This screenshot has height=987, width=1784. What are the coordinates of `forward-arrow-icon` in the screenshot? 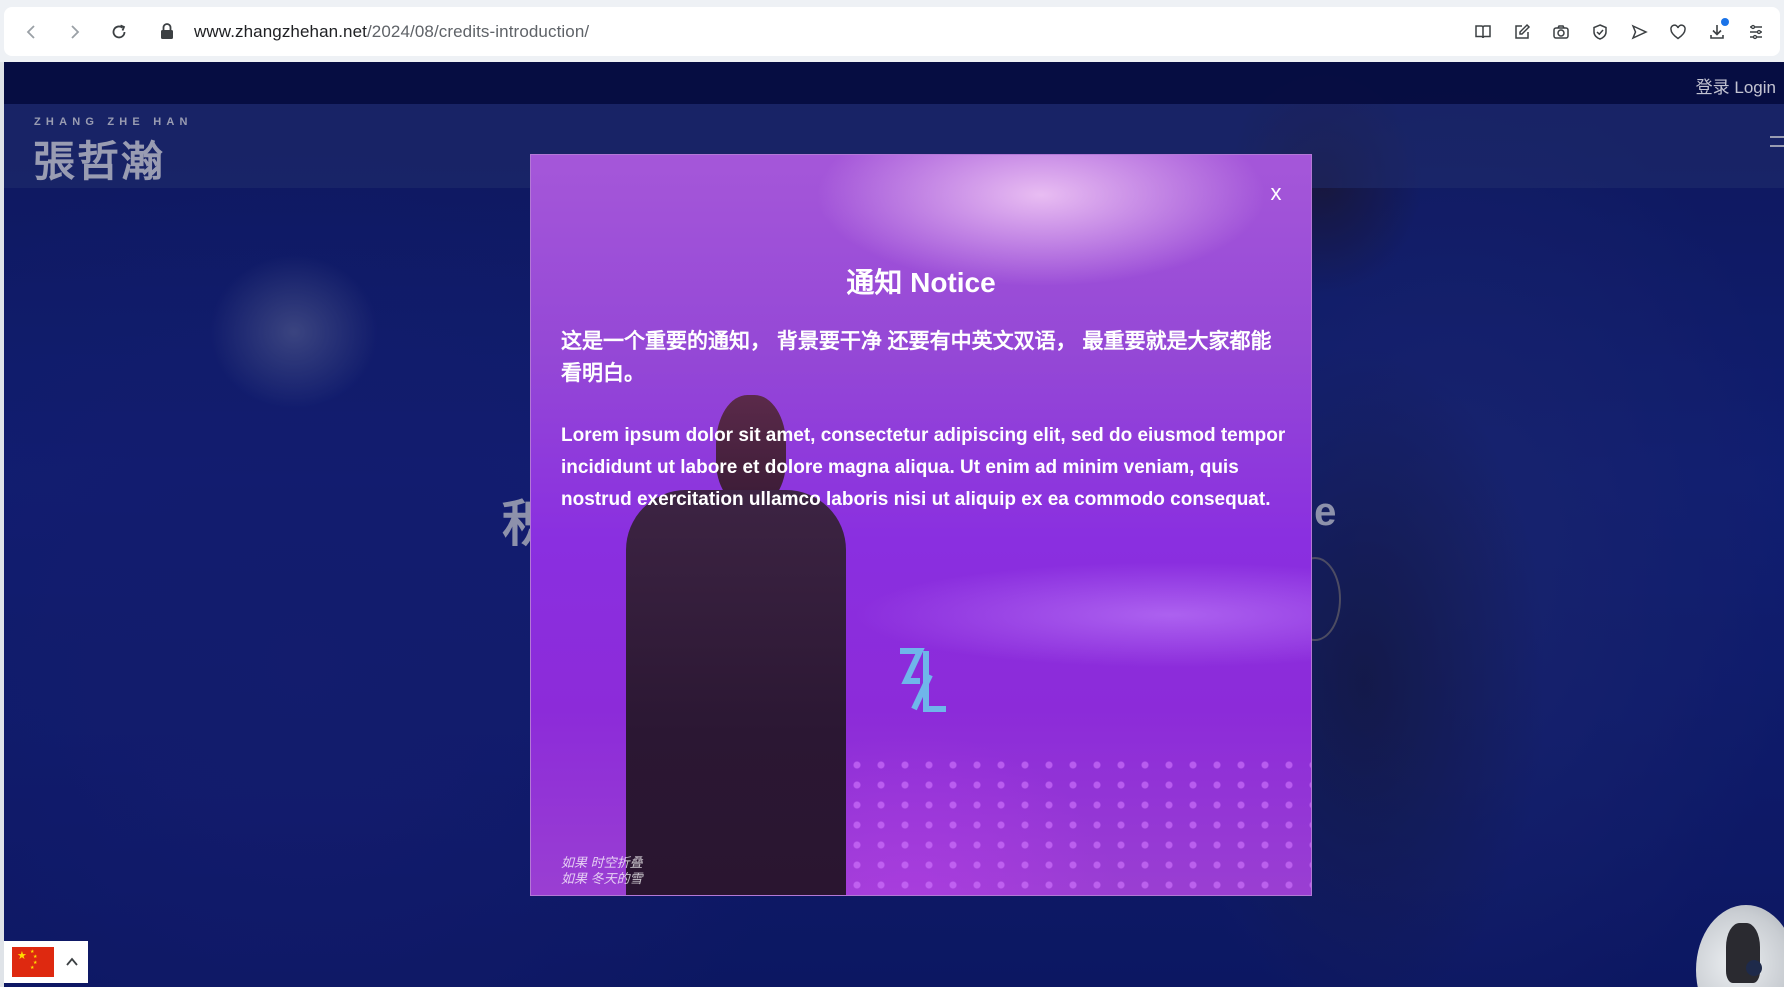 It's located at (75, 31).